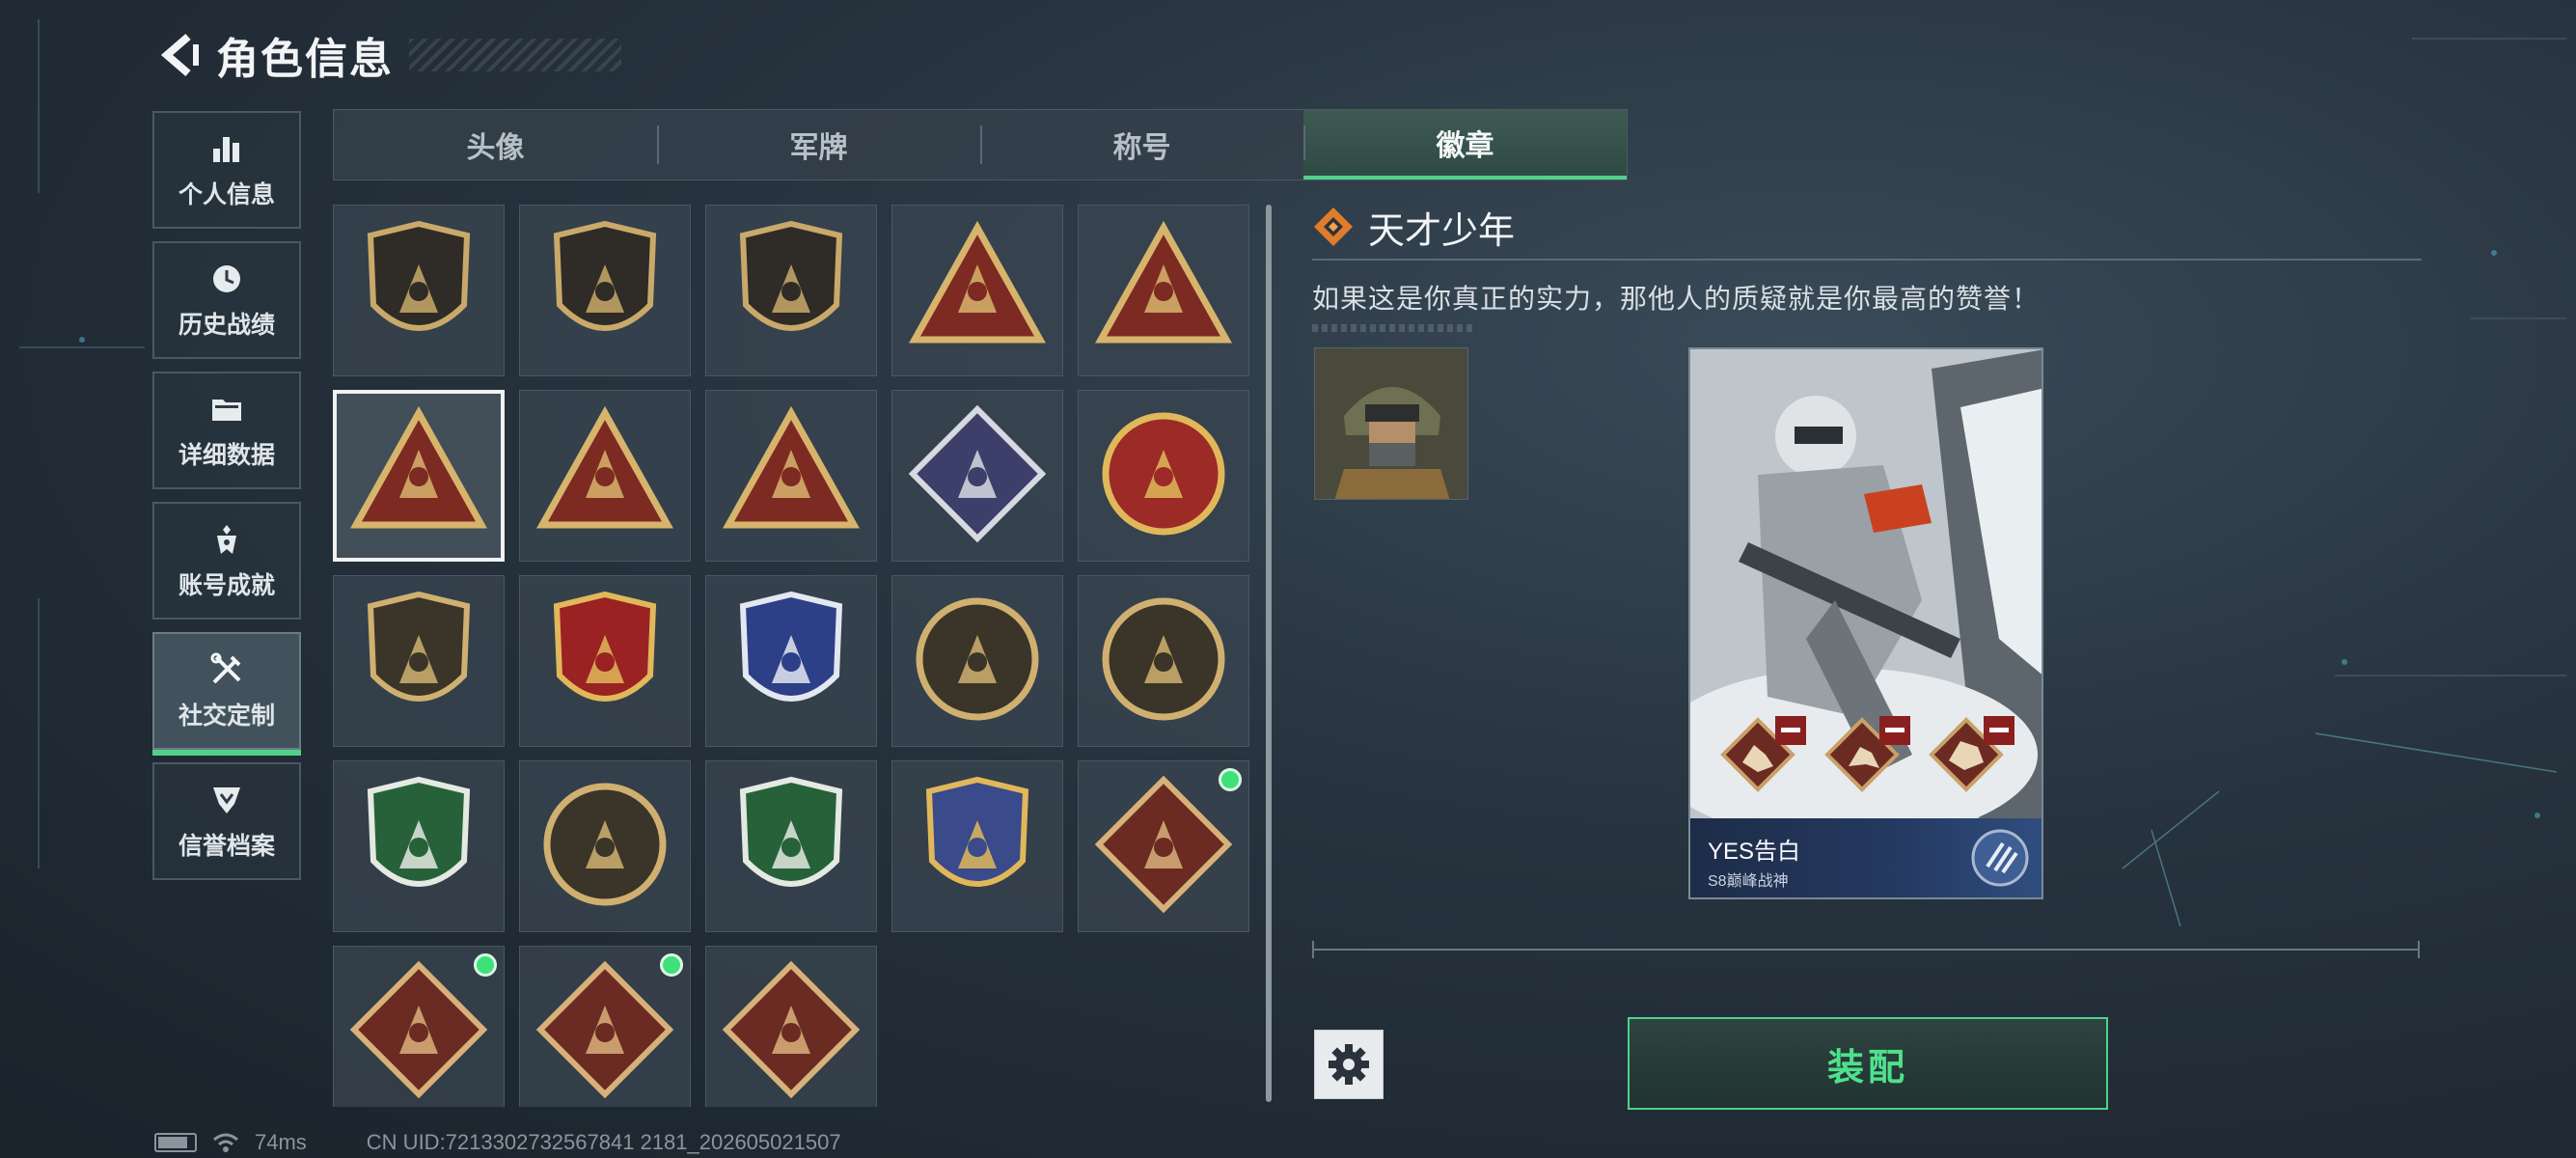  I want to click on badge-name-row: 天才少年, so click(1867, 227).